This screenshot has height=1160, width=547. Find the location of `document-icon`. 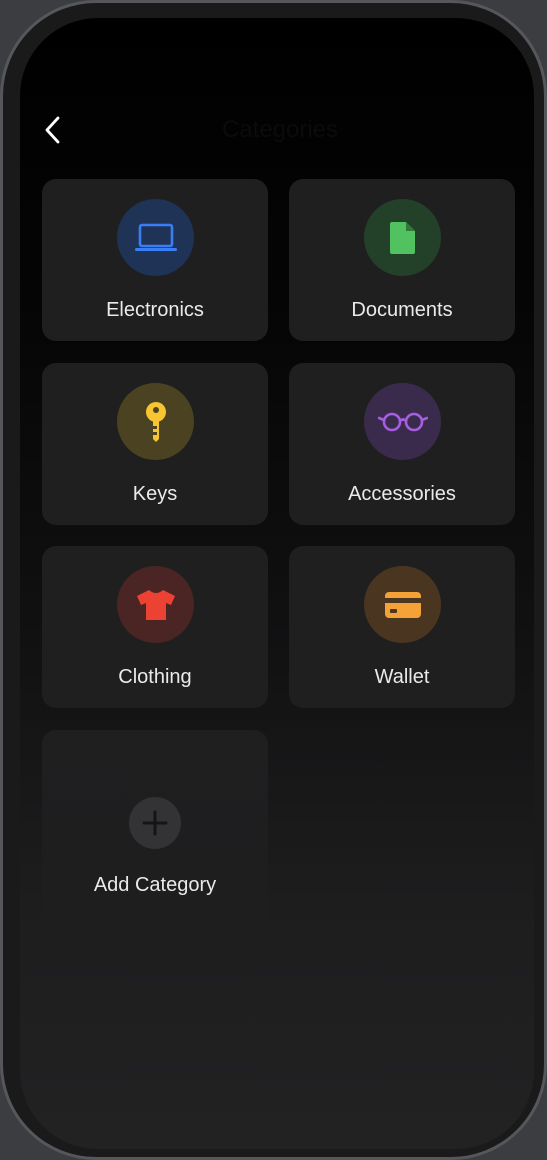

document-icon is located at coordinates (402, 237).